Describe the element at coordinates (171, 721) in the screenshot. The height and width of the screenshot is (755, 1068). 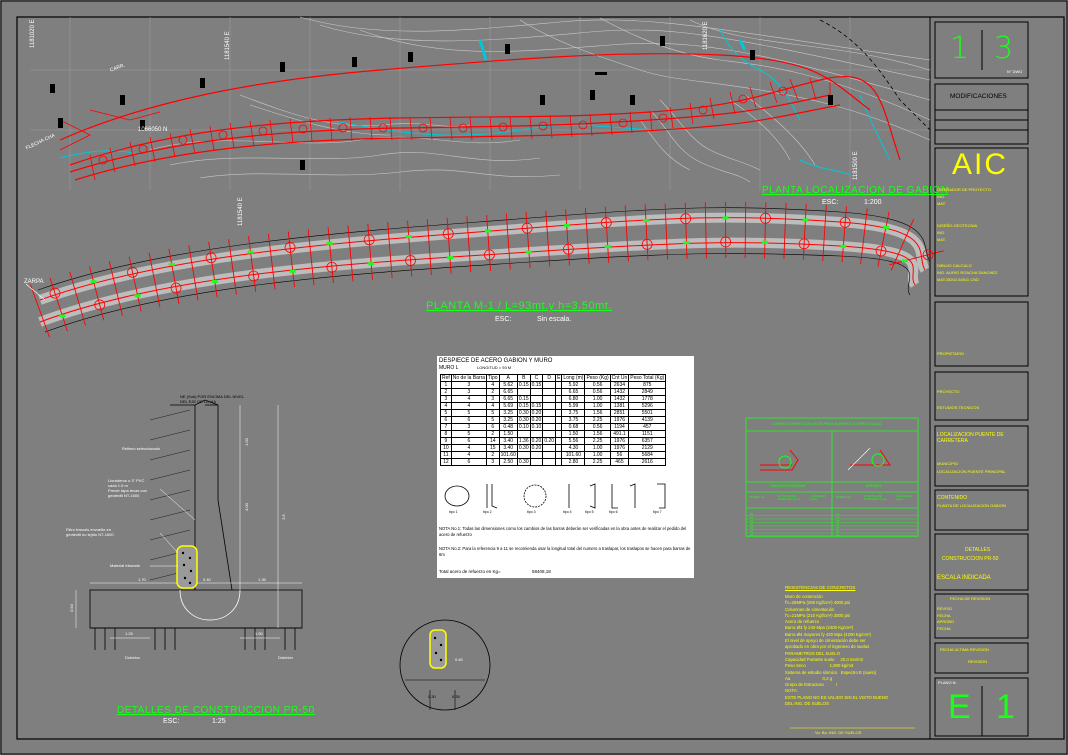
I see `section-scale-prefix: ESC:` at that location.